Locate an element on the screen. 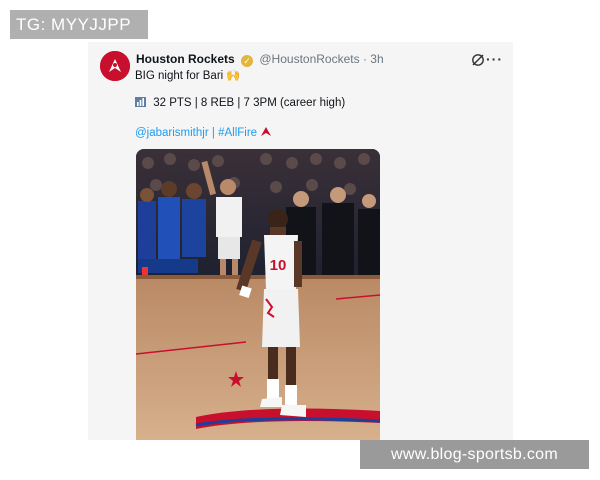  post-time: 3h is located at coordinates (376, 59).